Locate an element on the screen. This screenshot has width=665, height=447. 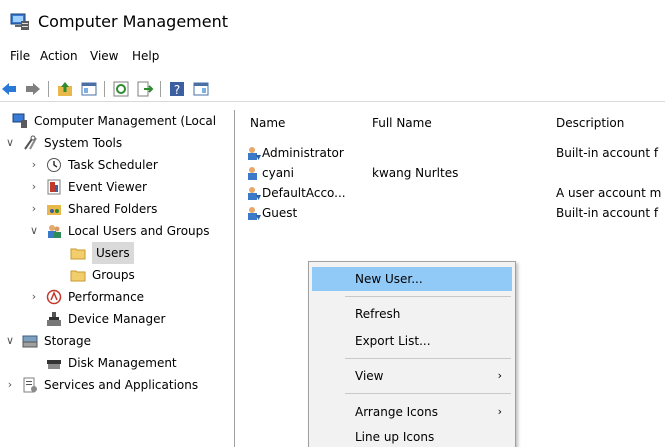
user-name: cyani is located at coordinates (278, 173).